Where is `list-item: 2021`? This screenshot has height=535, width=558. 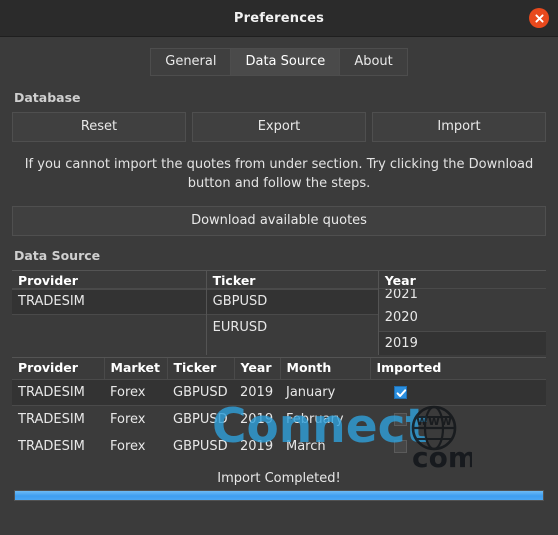 list-item: 2021 is located at coordinates (462, 297).